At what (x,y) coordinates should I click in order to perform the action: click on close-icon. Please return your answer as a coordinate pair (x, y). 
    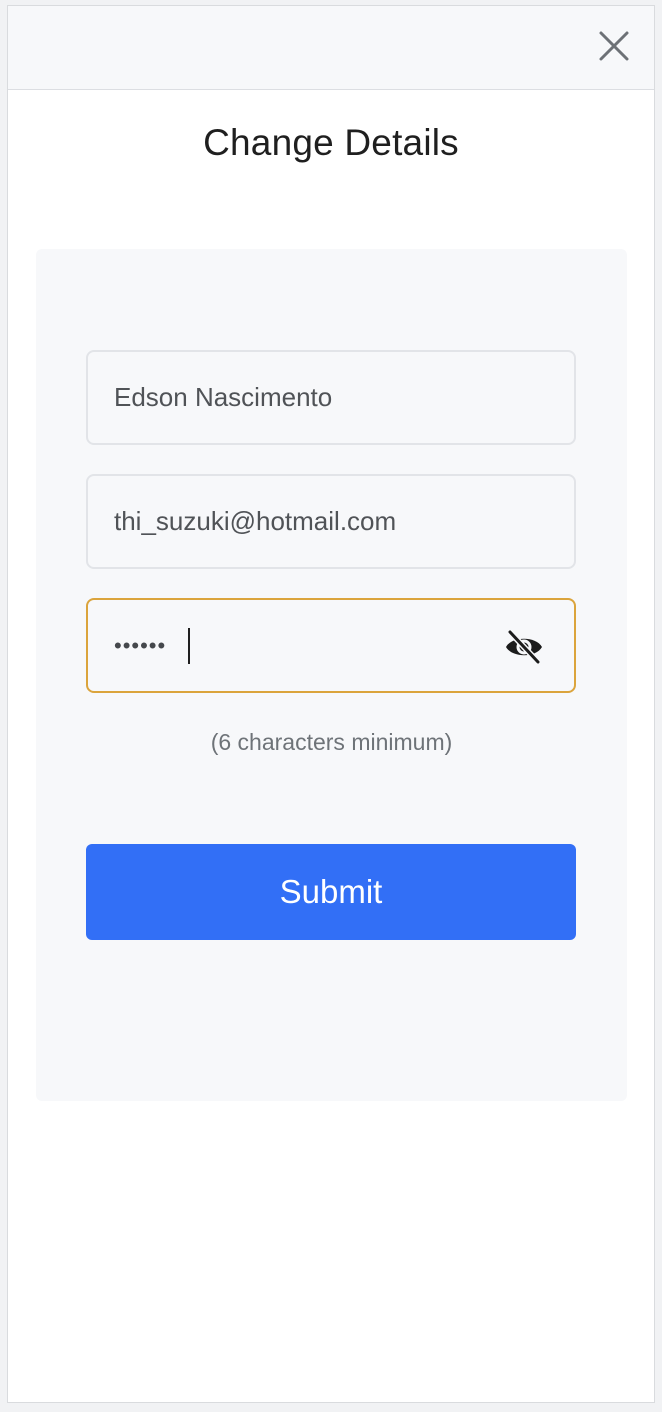
    Looking at the image, I should click on (614, 46).